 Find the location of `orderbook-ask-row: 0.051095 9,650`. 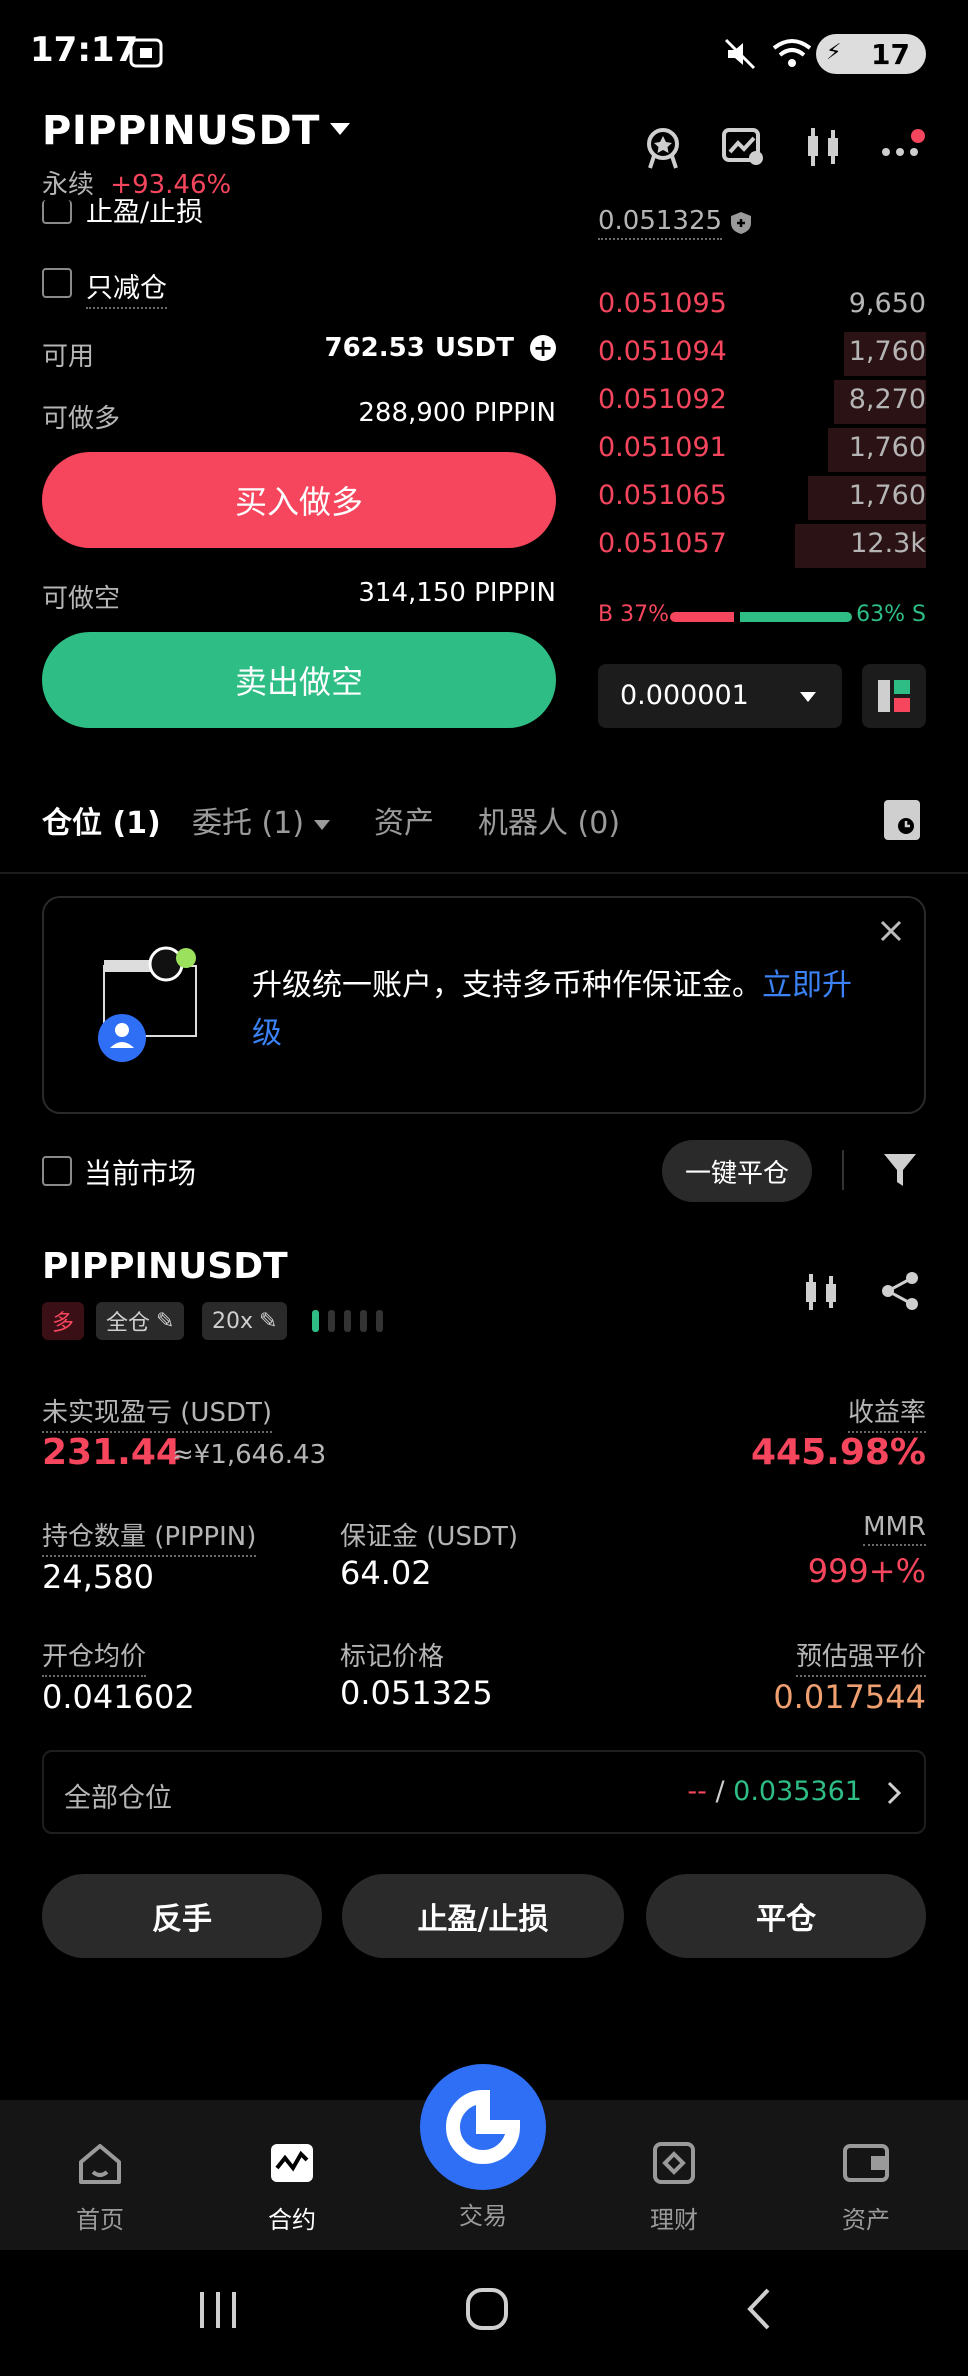

orderbook-ask-row: 0.051095 9,650 is located at coordinates (762, 306).